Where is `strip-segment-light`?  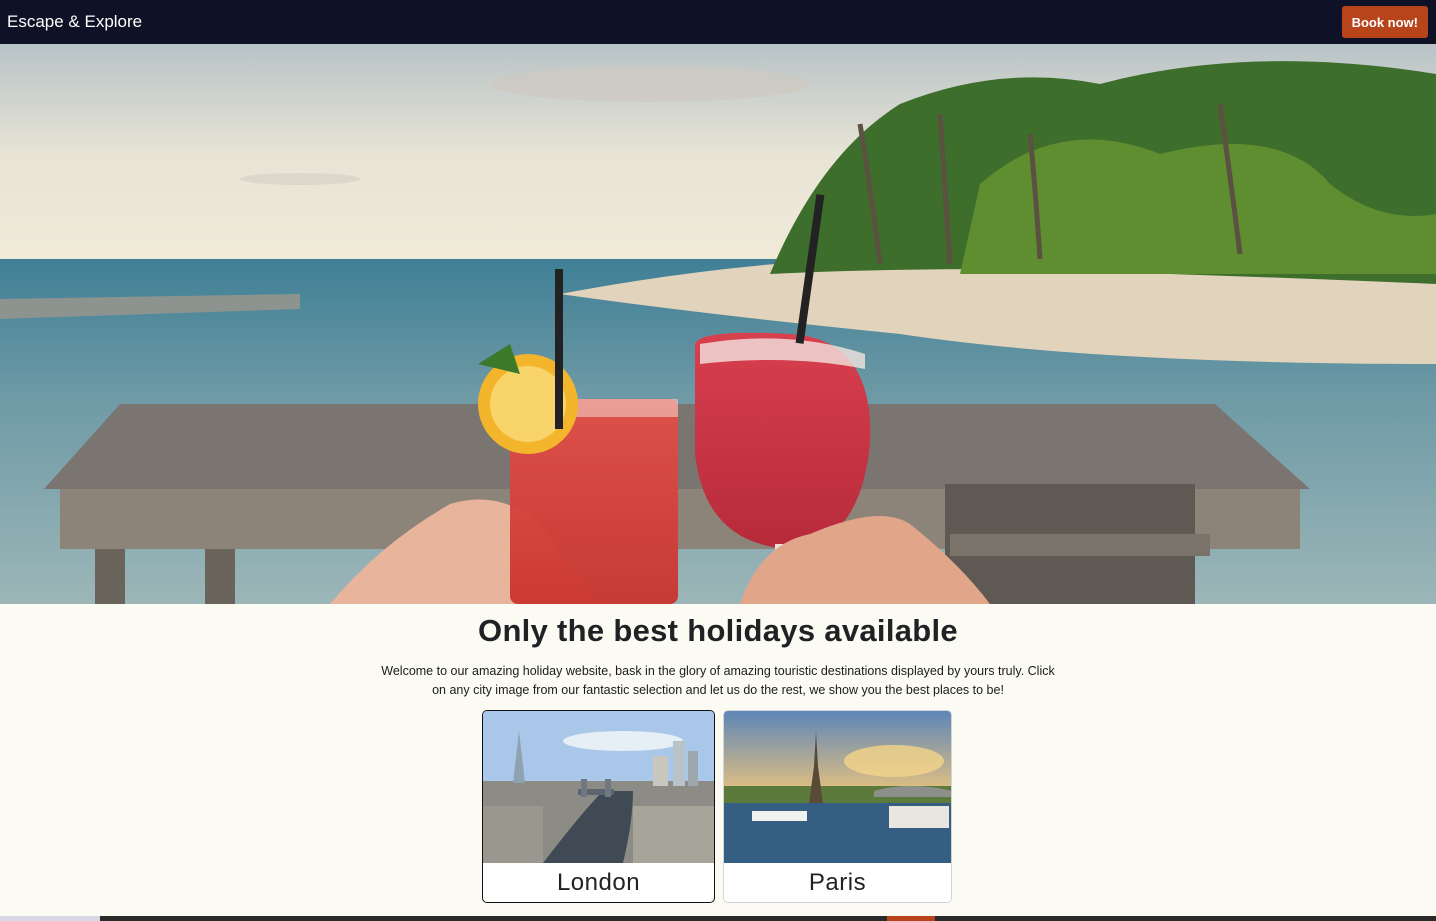 strip-segment-light is located at coordinates (50, 918).